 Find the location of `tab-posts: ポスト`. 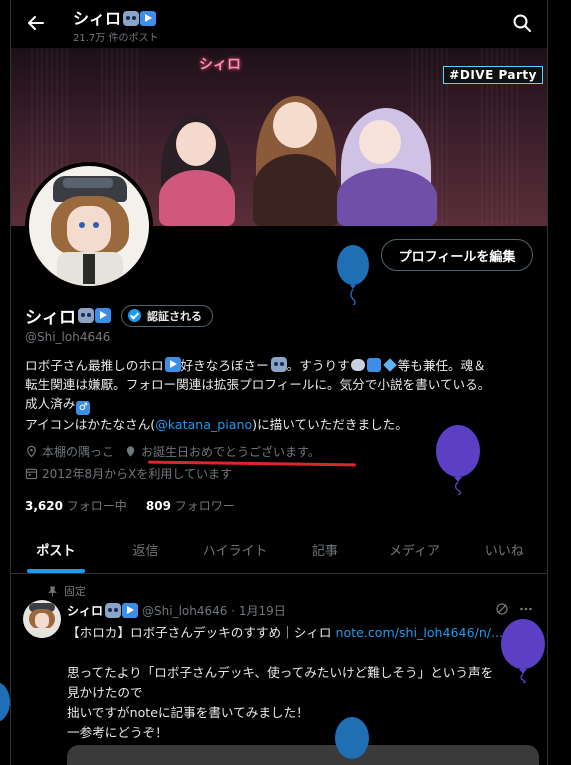

tab-posts: ポスト is located at coordinates (56, 551).